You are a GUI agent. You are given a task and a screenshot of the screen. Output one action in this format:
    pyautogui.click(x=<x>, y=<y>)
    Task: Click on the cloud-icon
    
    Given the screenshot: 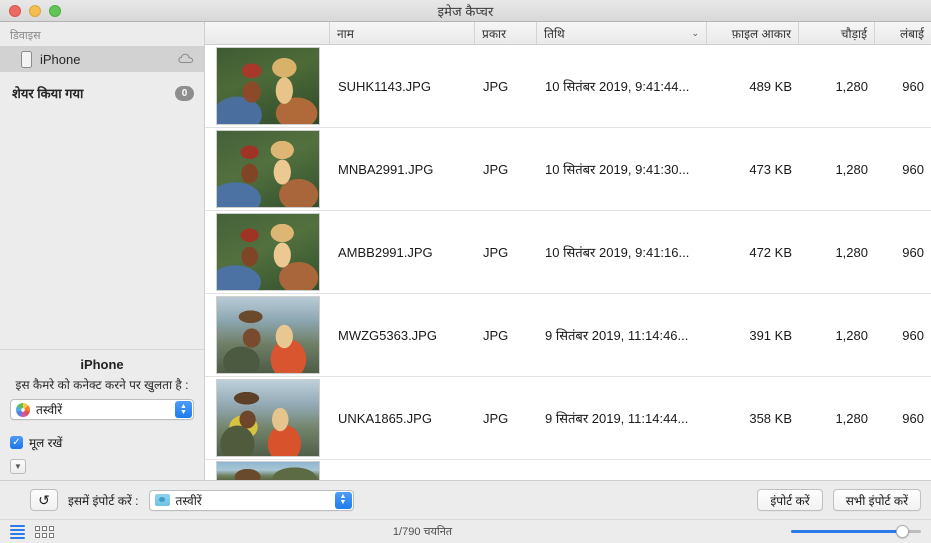 What is the action you would take?
    pyautogui.click(x=186, y=59)
    